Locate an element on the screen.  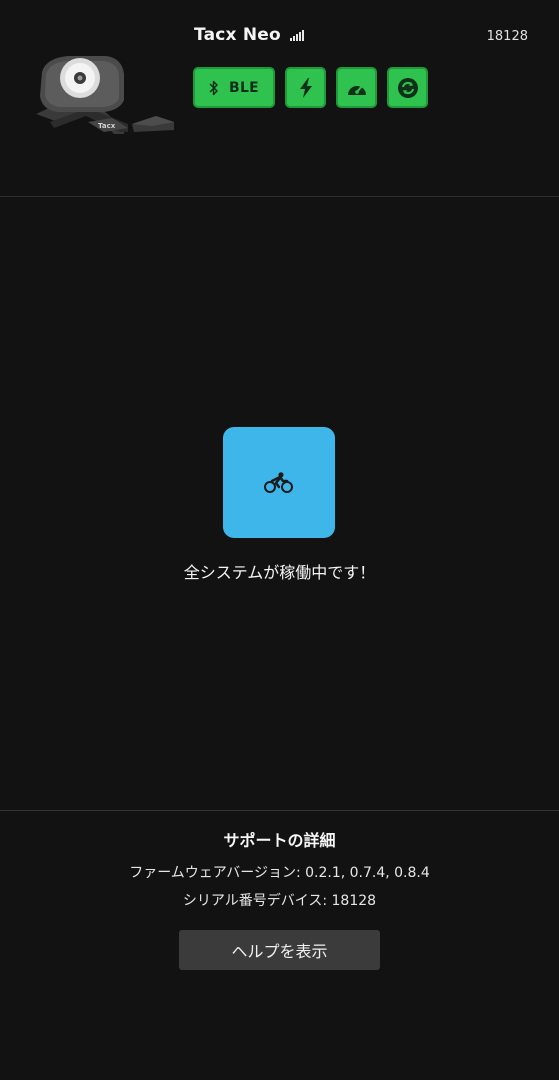
bluetooth-icon is located at coordinates (213, 87).